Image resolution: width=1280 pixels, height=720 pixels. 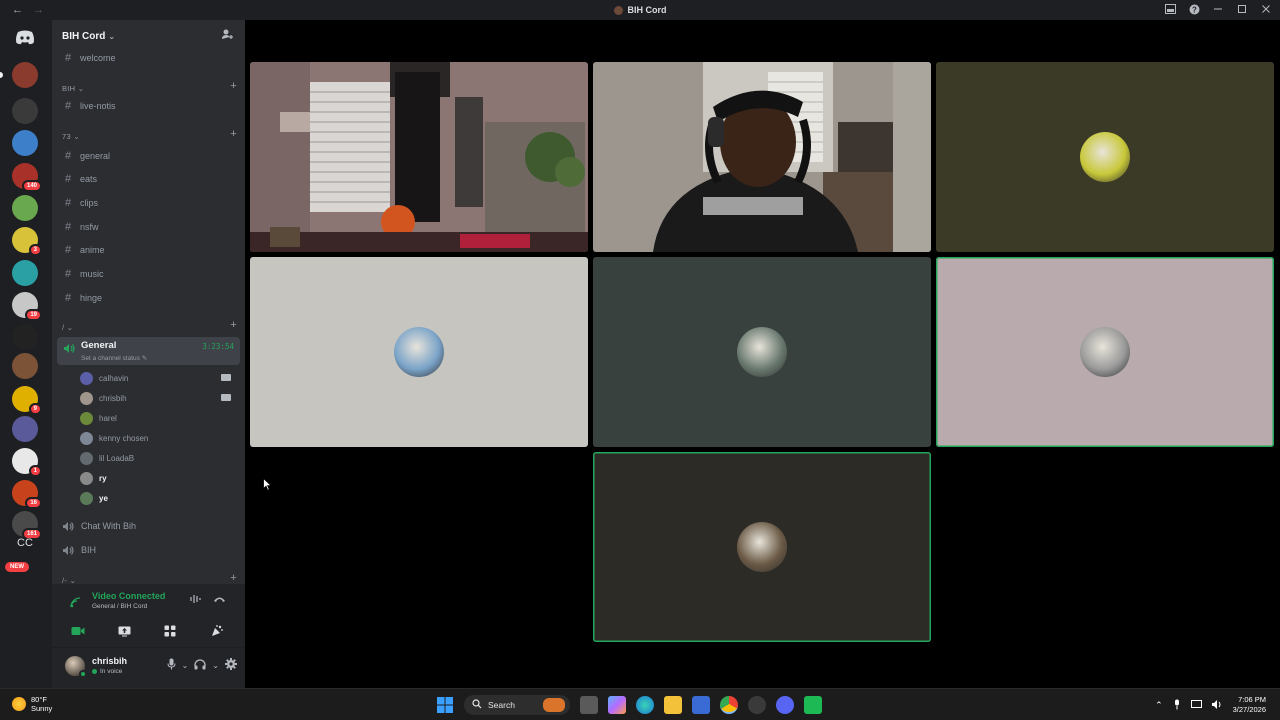 I want to click on inbox-icon, so click(x=1170, y=9).